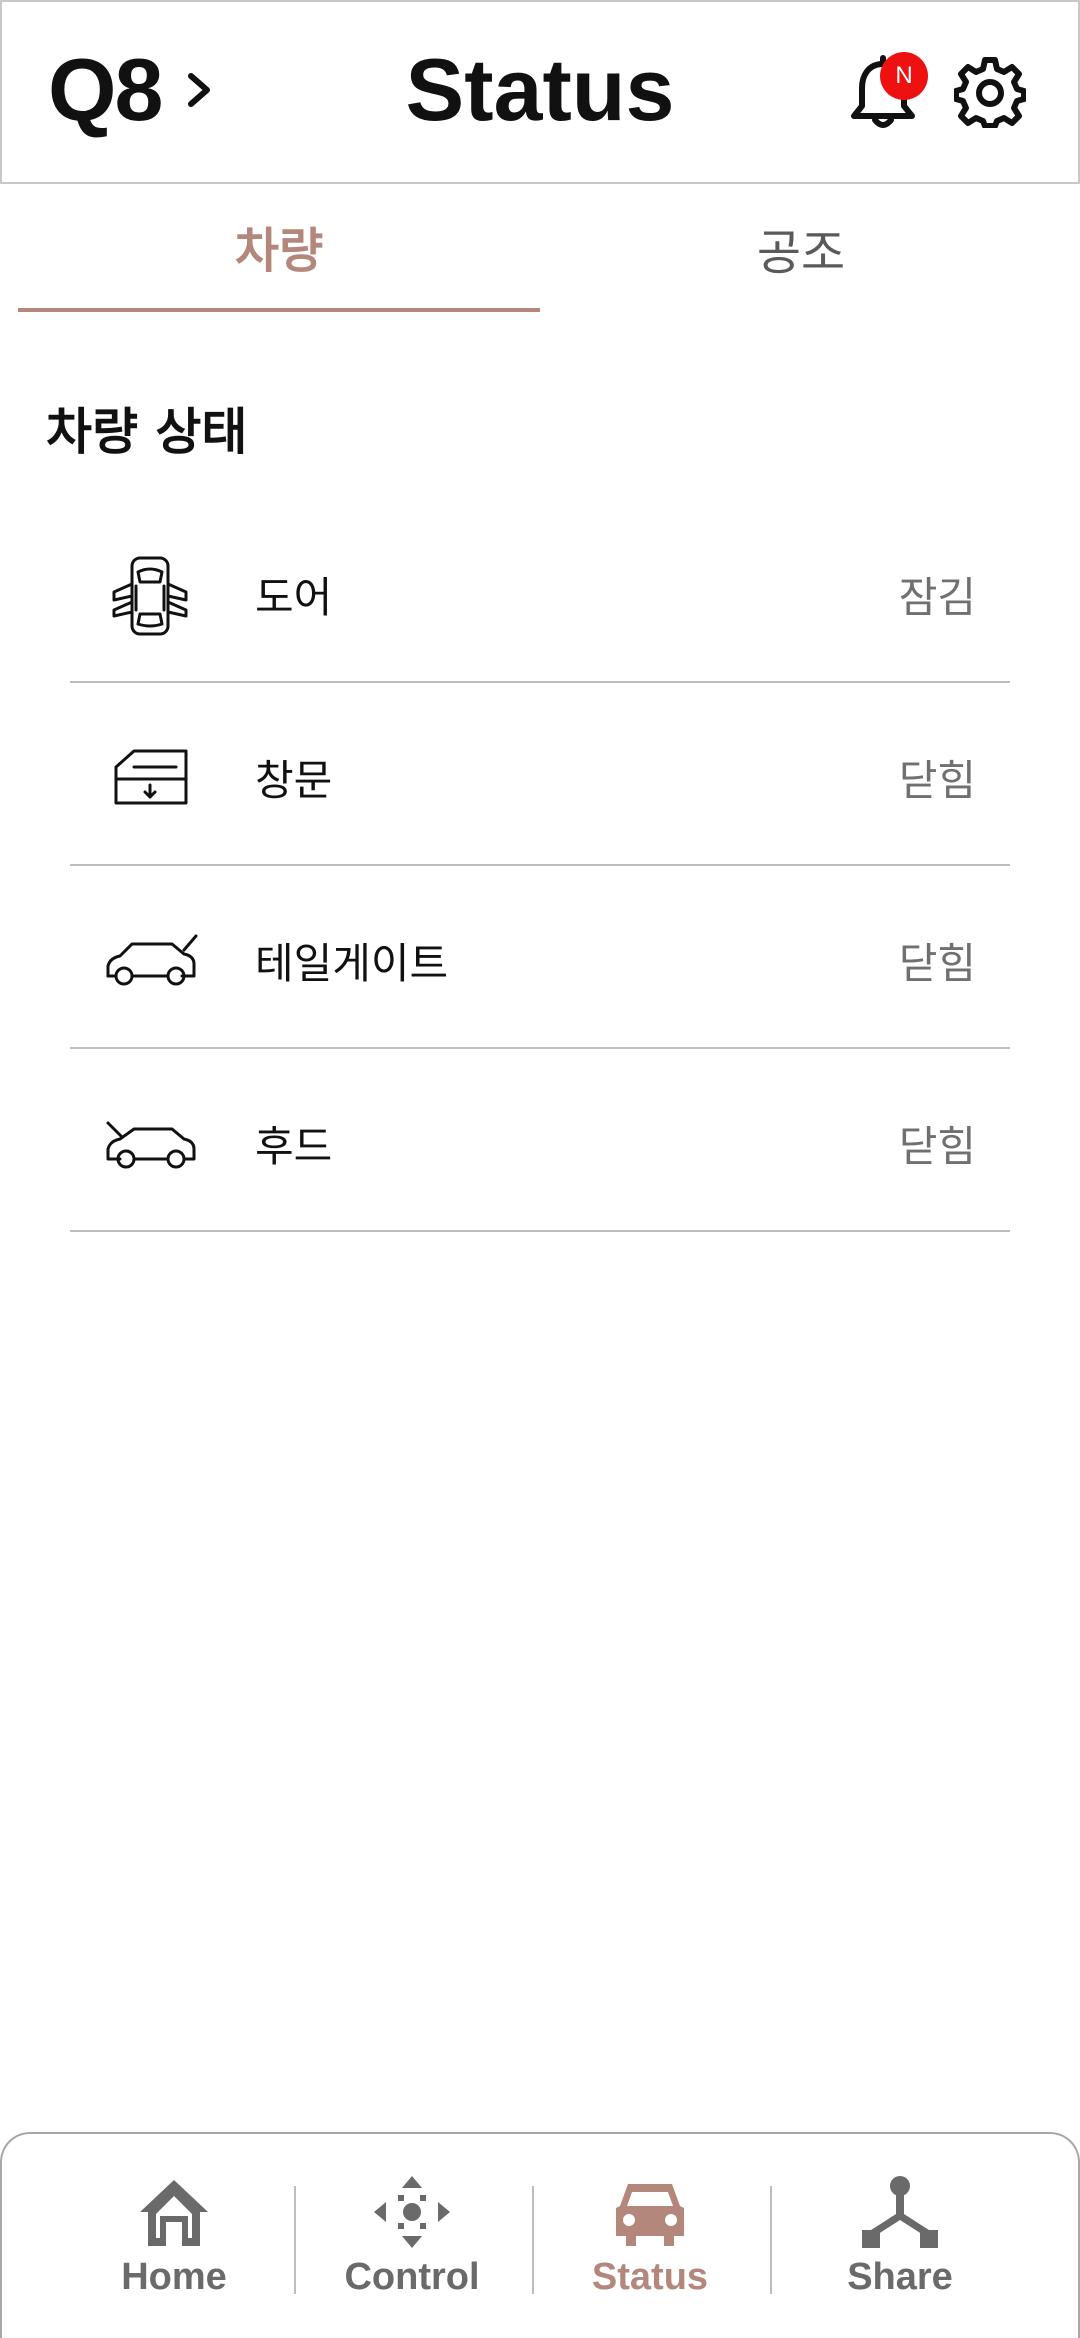 Image resolution: width=1080 pixels, height=2338 pixels. What do you see at coordinates (900, 2212) in the screenshot?
I see `share-icon` at bounding box center [900, 2212].